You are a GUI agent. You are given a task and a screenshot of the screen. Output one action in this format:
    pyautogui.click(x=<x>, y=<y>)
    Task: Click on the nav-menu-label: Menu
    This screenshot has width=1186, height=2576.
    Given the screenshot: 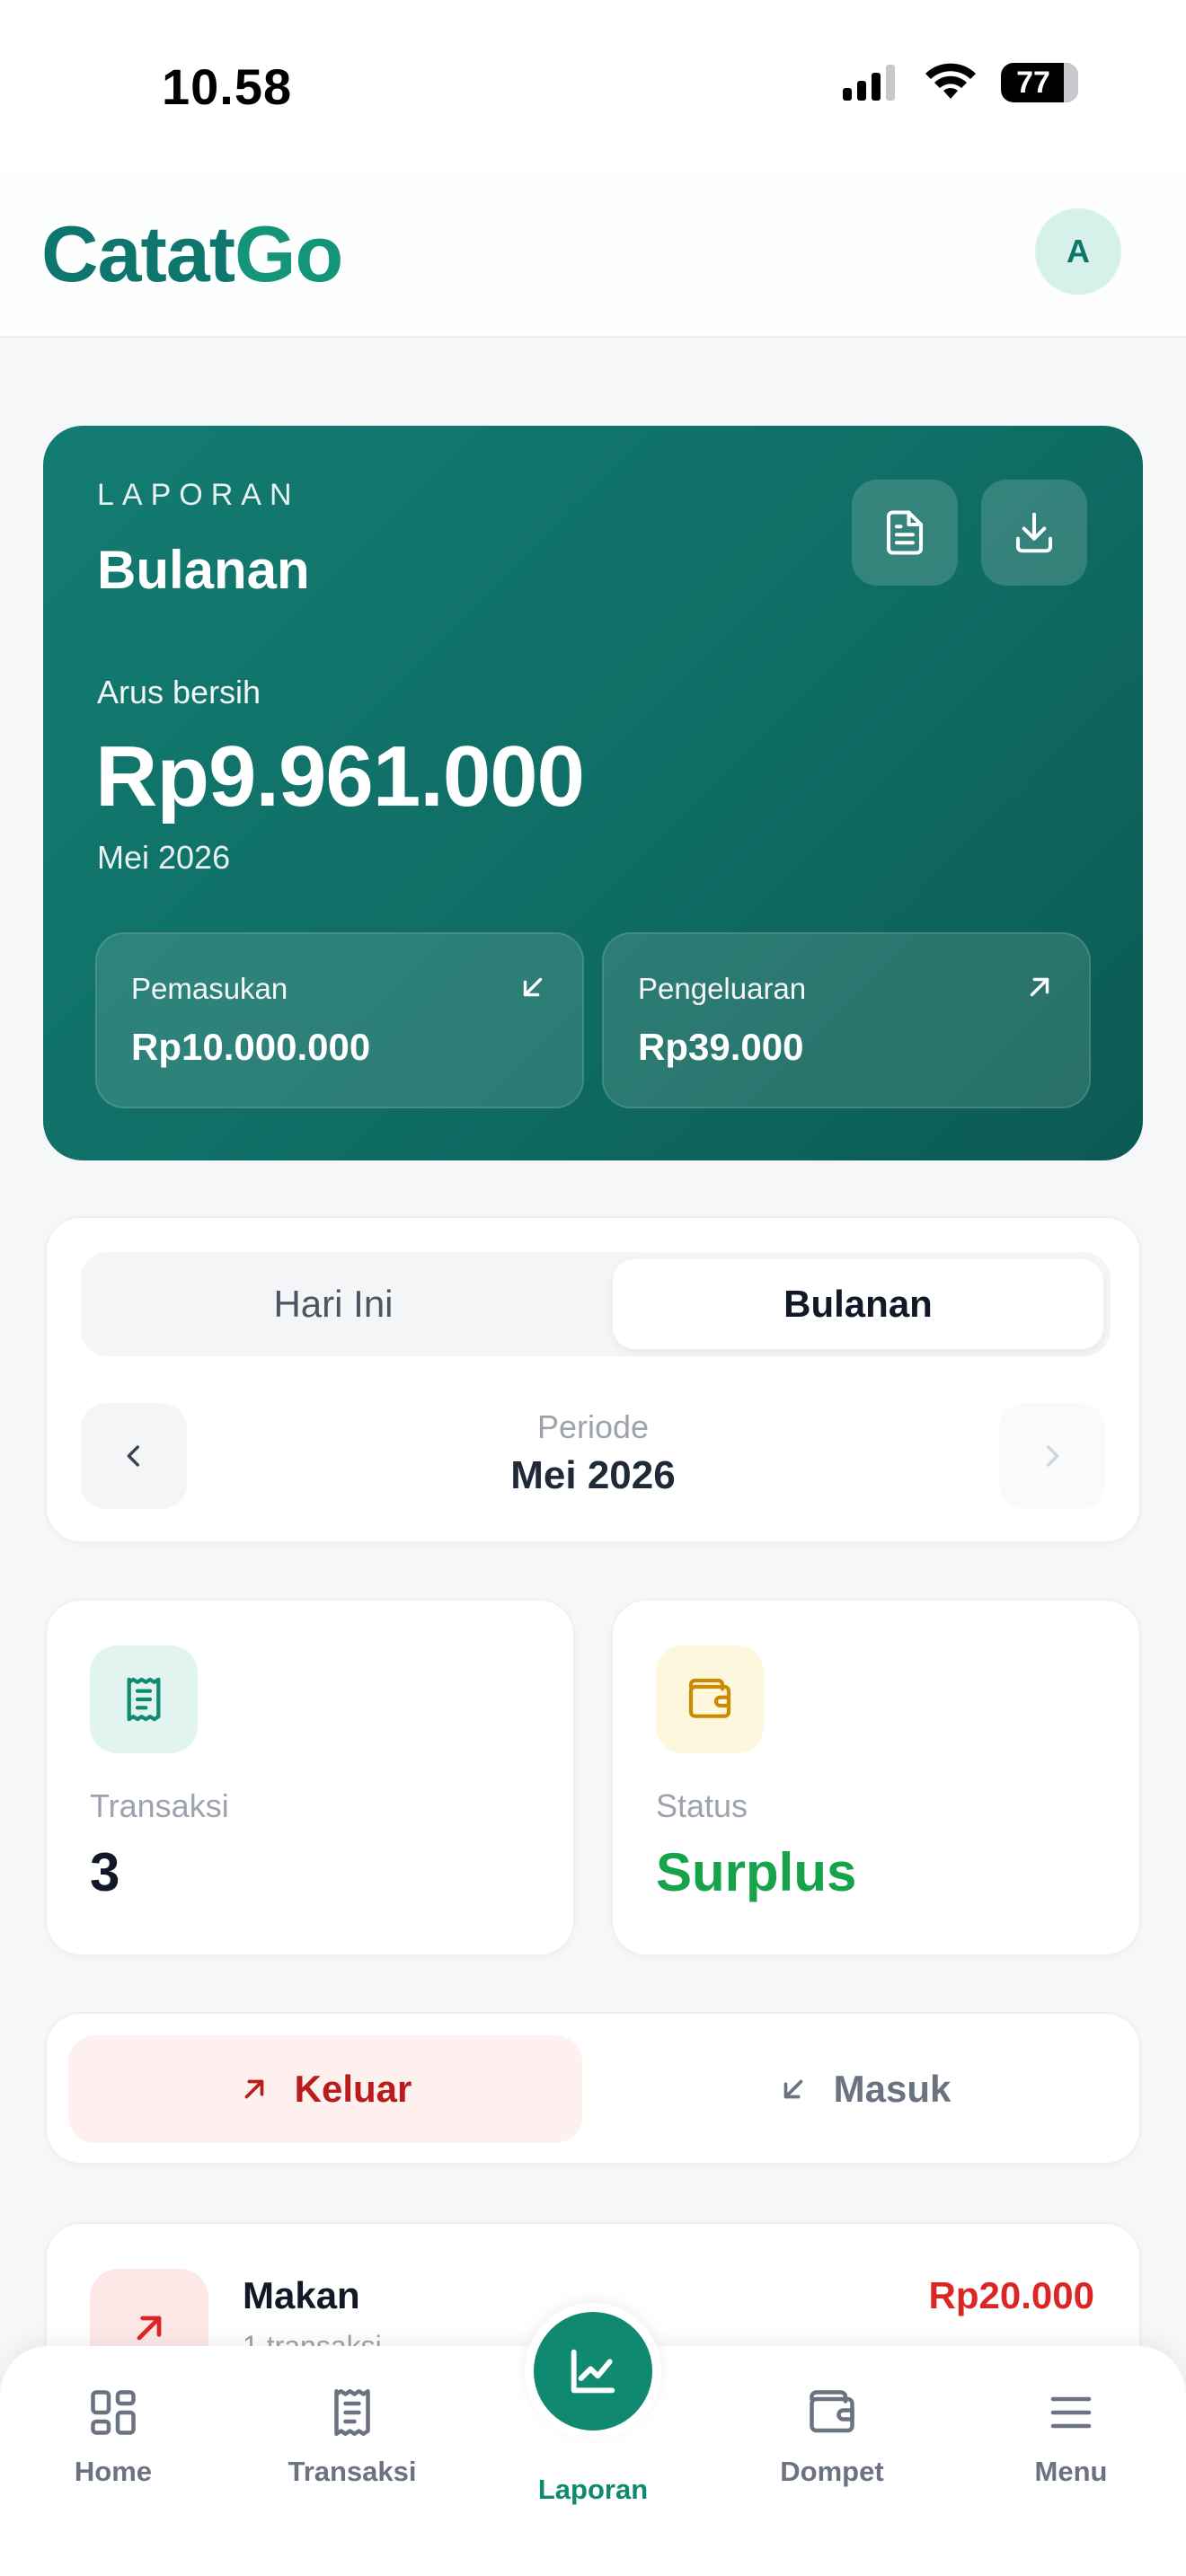 What is the action you would take?
    pyautogui.click(x=1071, y=2471)
    